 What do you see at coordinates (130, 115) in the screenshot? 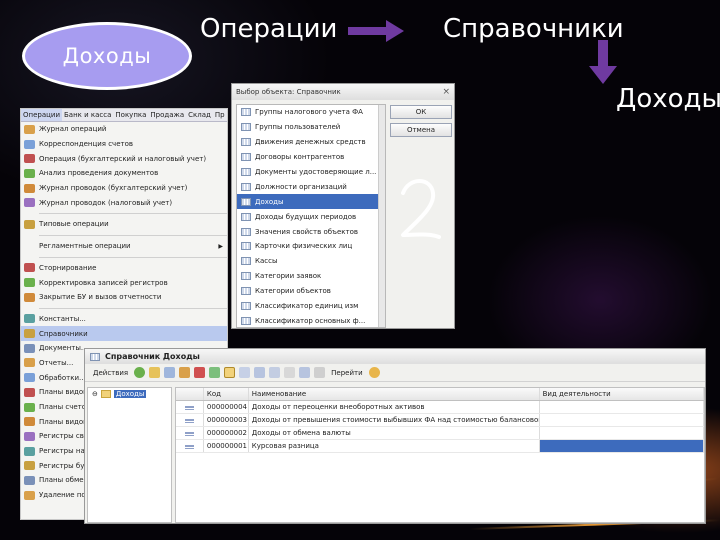
I see `menubar-item: Покупка` at bounding box center [130, 115].